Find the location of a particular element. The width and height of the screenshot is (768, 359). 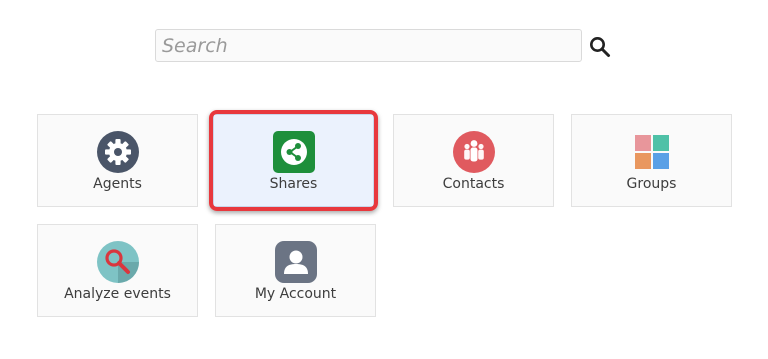

my-account-icon is located at coordinates (296, 262).